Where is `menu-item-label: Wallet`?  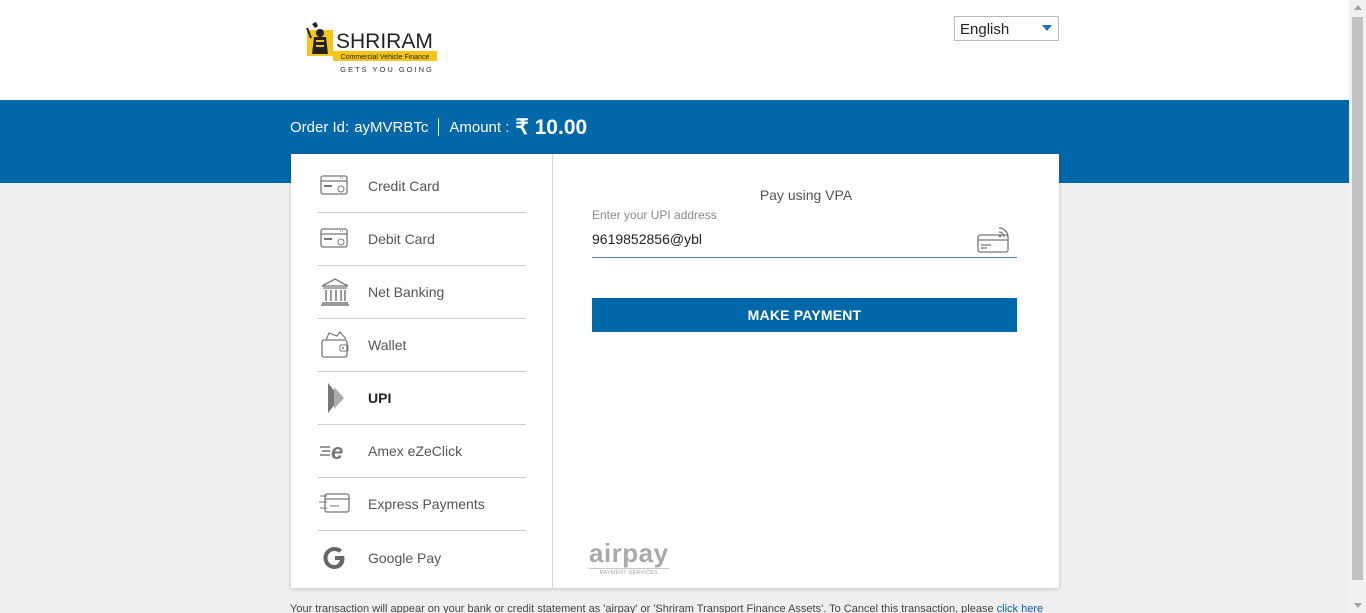 menu-item-label: Wallet is located at coordinates (387, 345).